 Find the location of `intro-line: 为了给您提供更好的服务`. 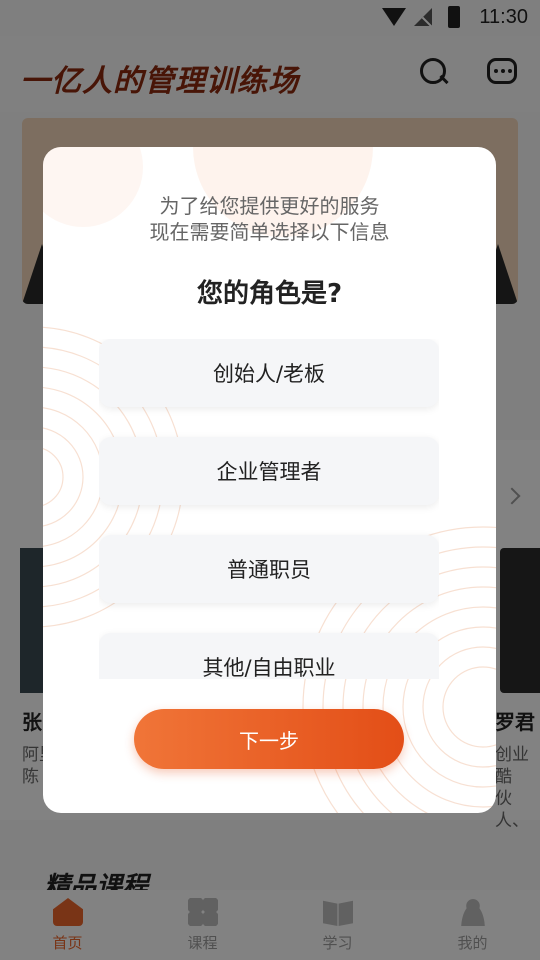

intro-line: 为了给您提供更好的服务 is located at coordinates (269, 206).